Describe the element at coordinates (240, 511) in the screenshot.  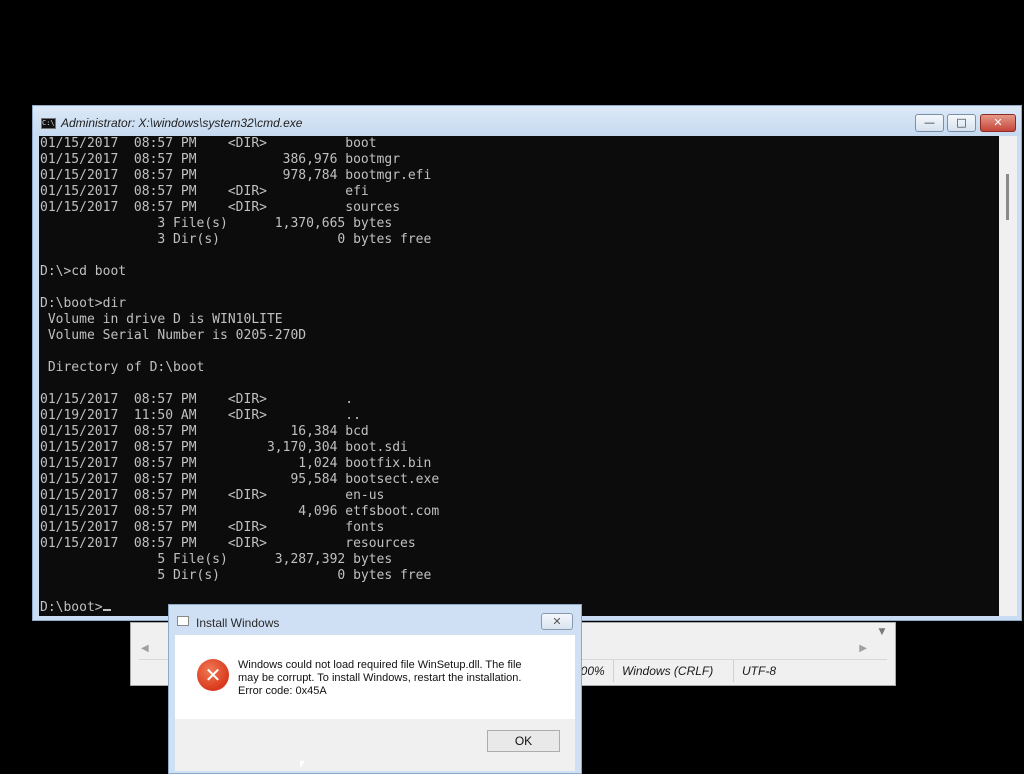
I see `console-line: 01/15/2017 08:57 PM 4,096 etfsboot.com` at that location.